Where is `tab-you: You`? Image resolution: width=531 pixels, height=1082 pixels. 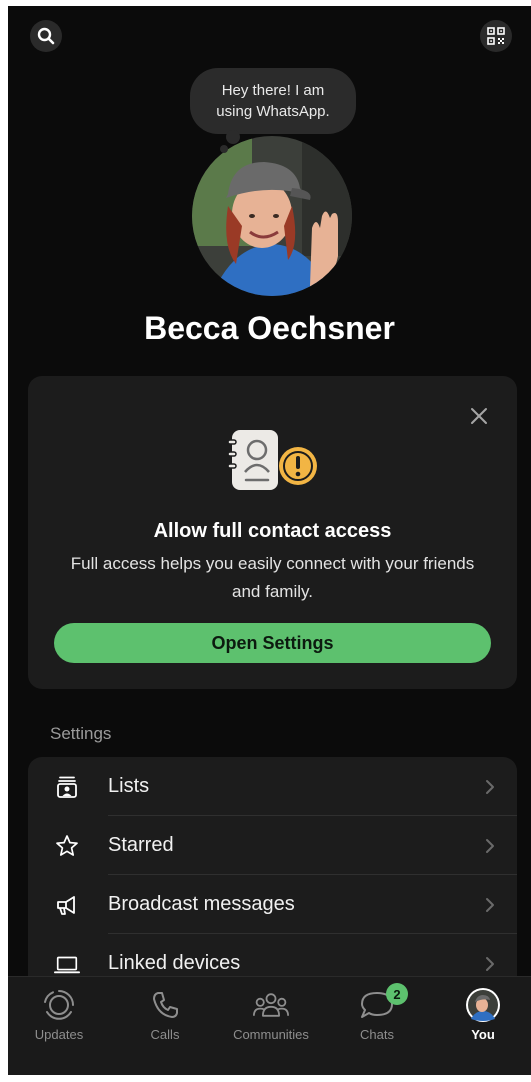 tab-you: You is located at coordinates (483, 1013).